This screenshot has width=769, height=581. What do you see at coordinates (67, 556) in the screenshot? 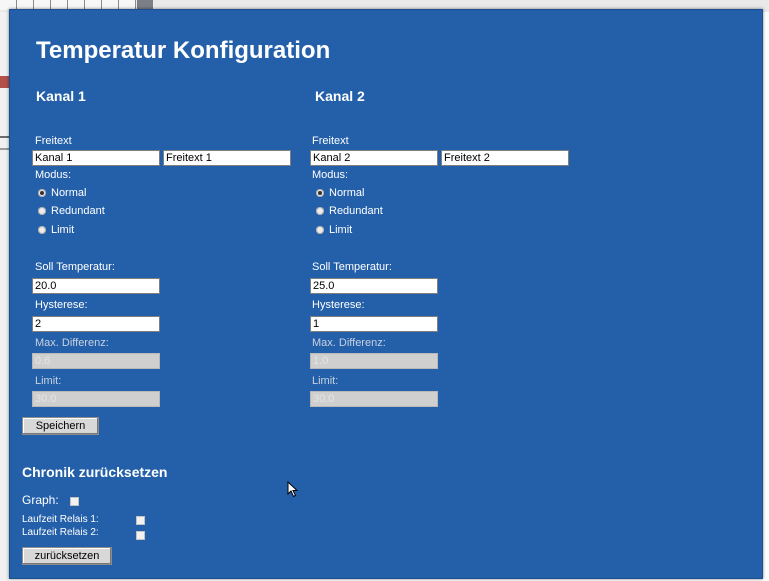
I see `reset-button: zurücksetzen` at bounding box center [67, 556].